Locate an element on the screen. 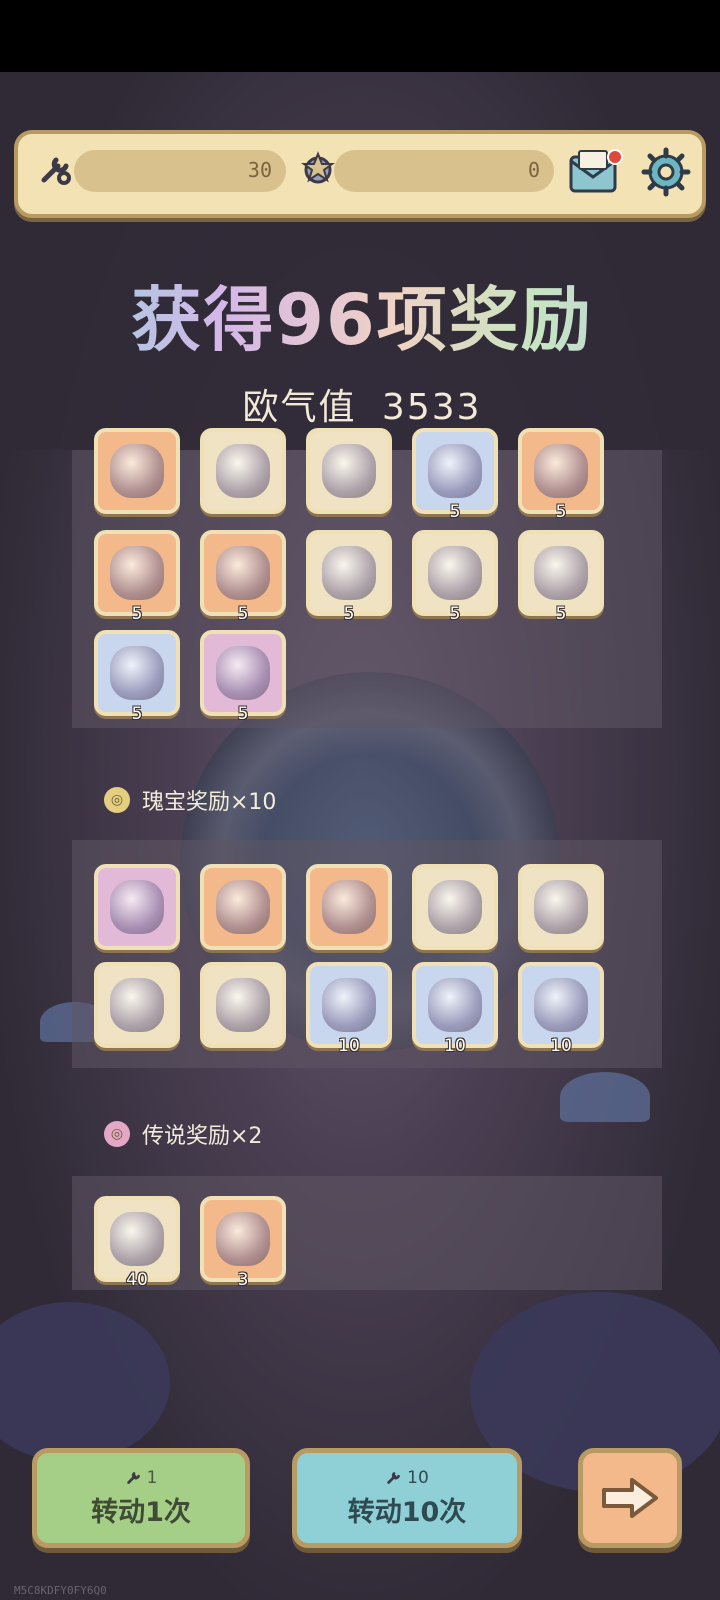  pink-rune-cube-icon is located at coordinates (243, 673).